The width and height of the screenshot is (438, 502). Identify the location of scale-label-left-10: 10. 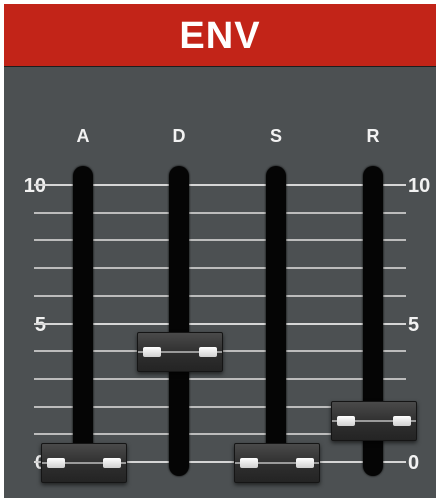
(34, 186).